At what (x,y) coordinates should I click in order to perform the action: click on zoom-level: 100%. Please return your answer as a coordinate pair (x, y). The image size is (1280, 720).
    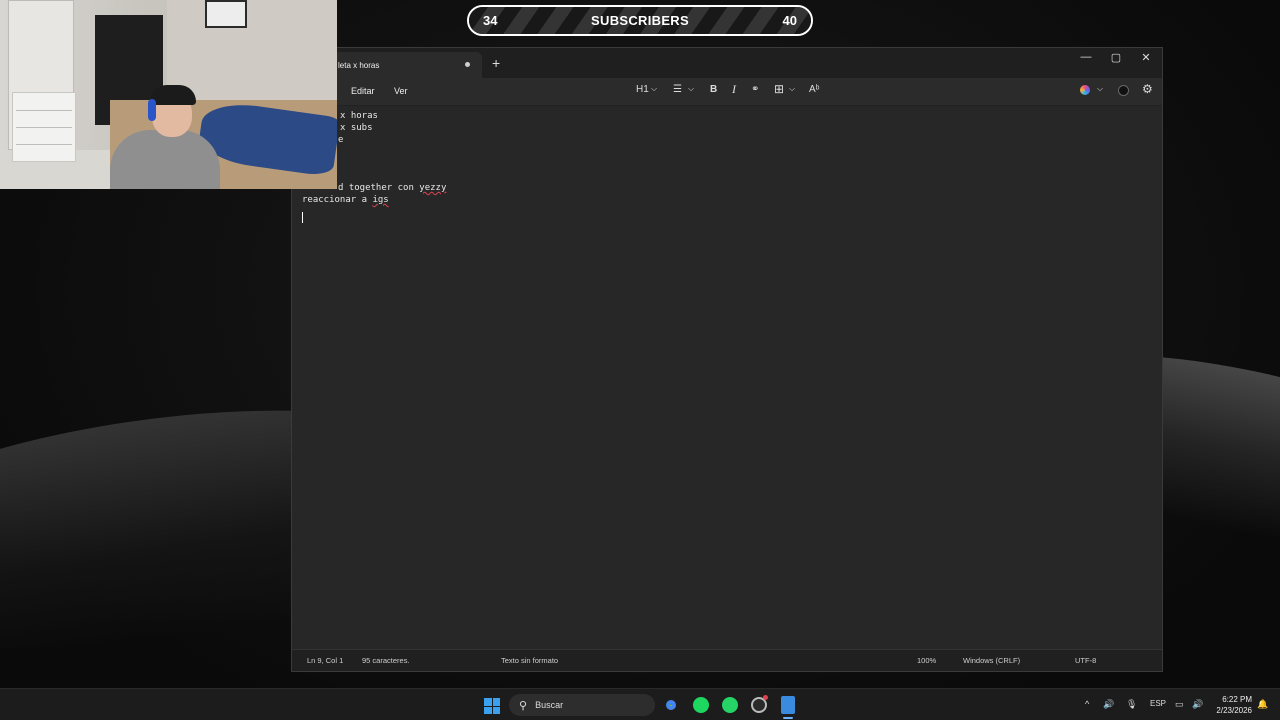
    Looking at the image, I should click on (926, 660).